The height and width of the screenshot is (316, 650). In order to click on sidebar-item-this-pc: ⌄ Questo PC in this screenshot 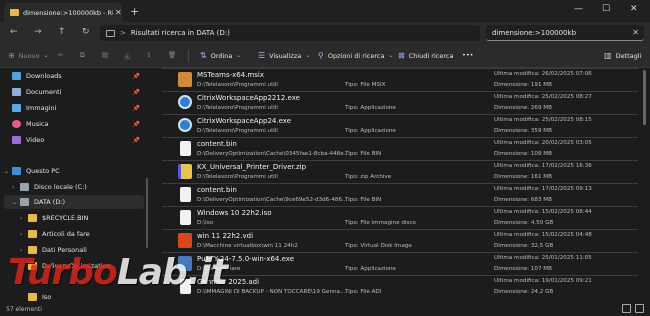, I will do `click(75, 171)`.